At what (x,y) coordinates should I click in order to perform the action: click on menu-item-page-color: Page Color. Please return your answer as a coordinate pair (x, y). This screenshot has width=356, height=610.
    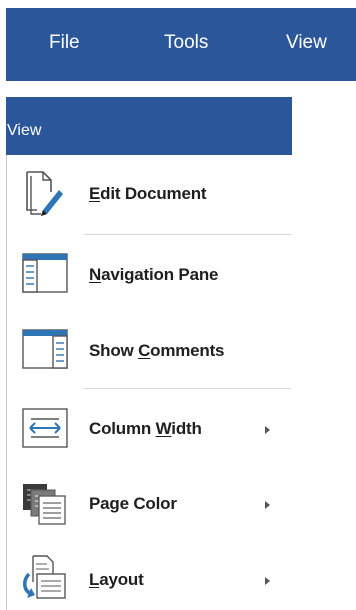
    Looking at the image, I should click on (149, 505).